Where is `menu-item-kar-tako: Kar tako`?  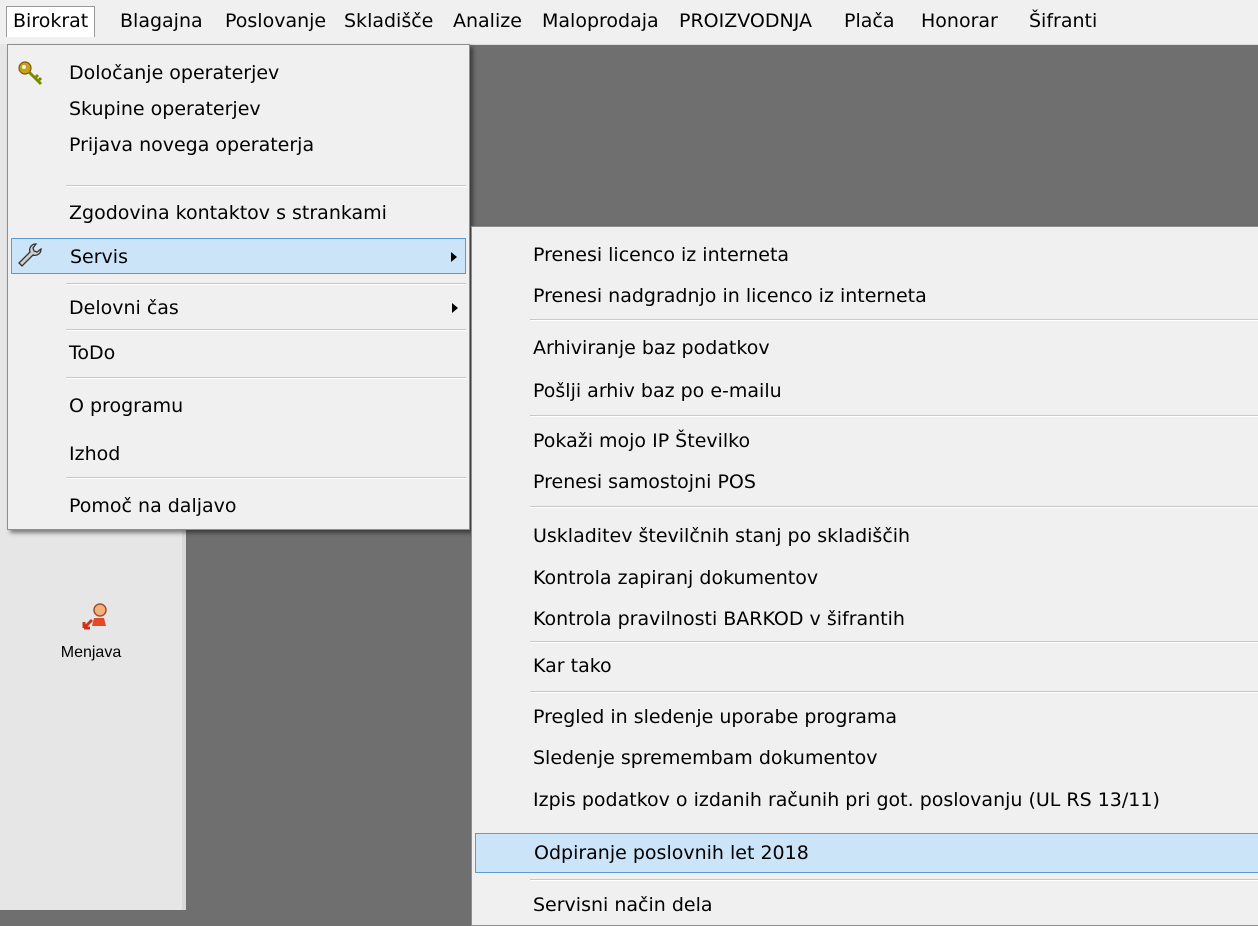
menu-item-kar-tako: Kar tako is located at coordinates (866, 666).